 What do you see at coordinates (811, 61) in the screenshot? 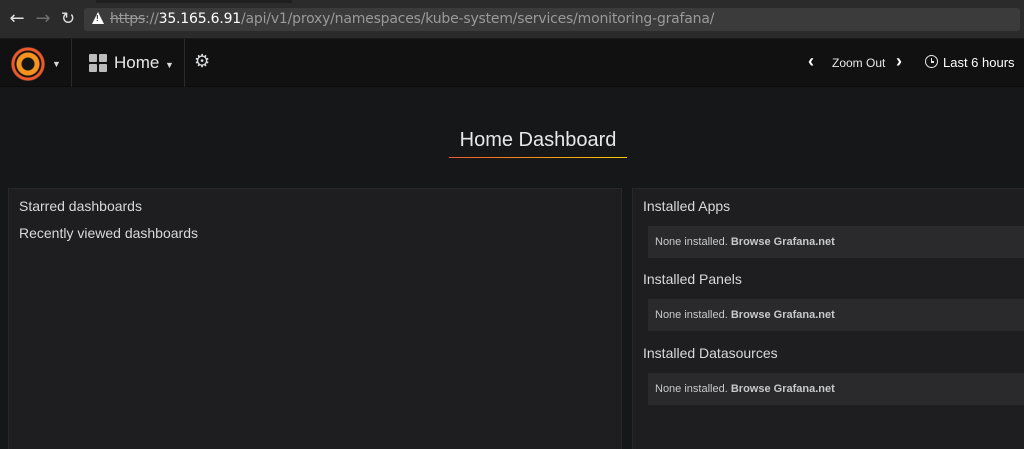
I see `time-shift-back-icon: ‹` at bounding box center [811, 61].